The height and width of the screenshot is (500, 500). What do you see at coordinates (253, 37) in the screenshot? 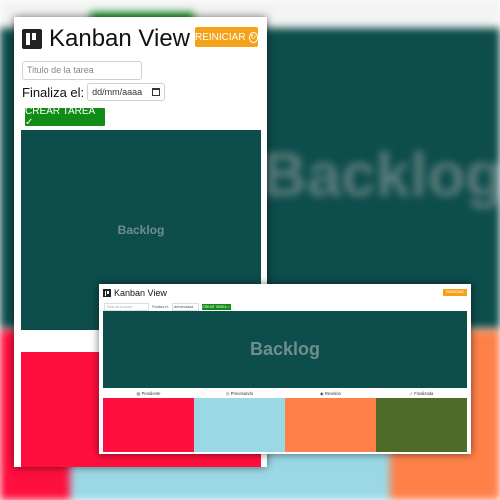
I see `refresh-icon: ↻` at bounding box center [253, 37].